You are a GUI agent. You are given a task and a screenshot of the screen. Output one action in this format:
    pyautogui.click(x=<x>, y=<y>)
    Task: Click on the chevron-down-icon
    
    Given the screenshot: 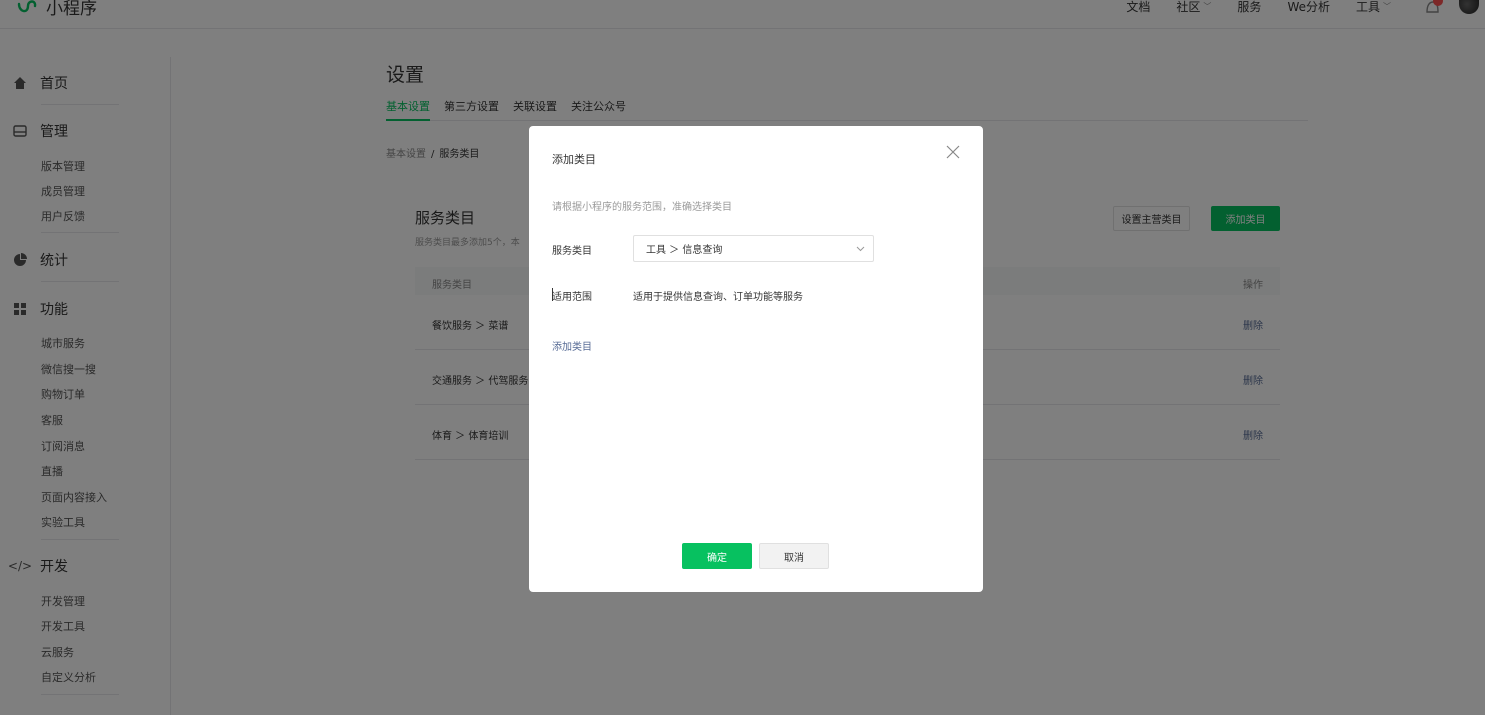 What is the action you would take?
    pyautogui.click(x=860, y=249)
    